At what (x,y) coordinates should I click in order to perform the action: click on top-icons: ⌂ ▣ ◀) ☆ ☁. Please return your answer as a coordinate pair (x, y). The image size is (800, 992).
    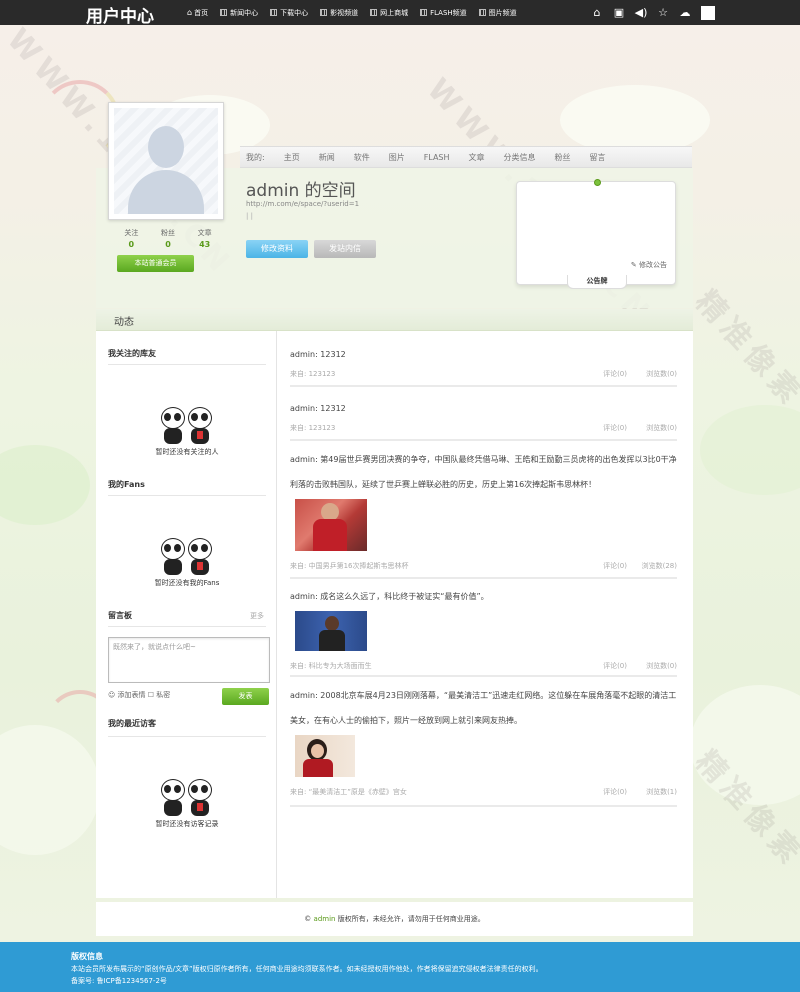
    Looking at the image, I should click on (650, 12).